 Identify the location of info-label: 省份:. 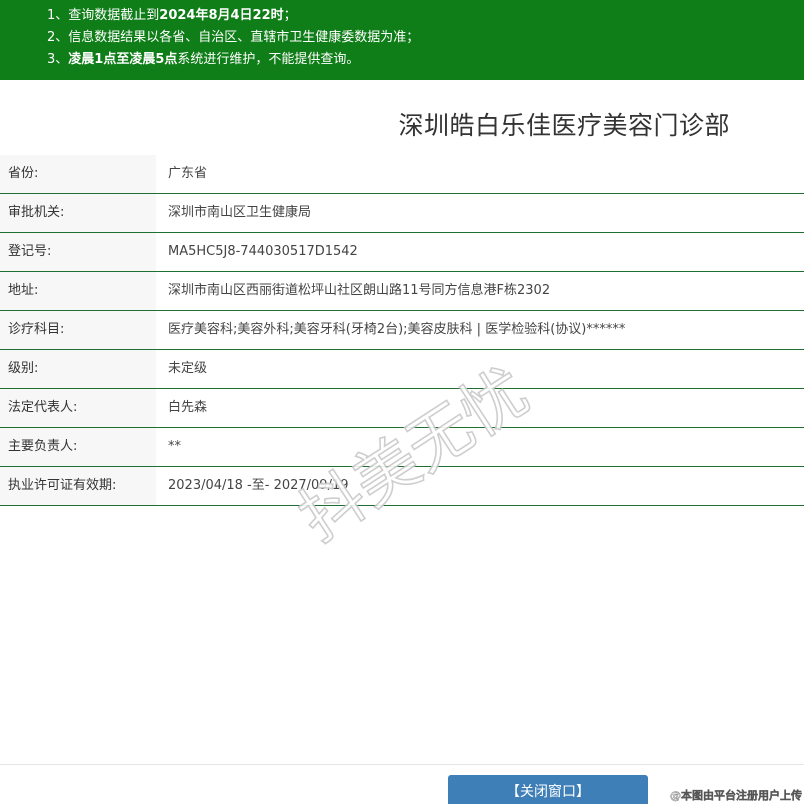
(78, 174).